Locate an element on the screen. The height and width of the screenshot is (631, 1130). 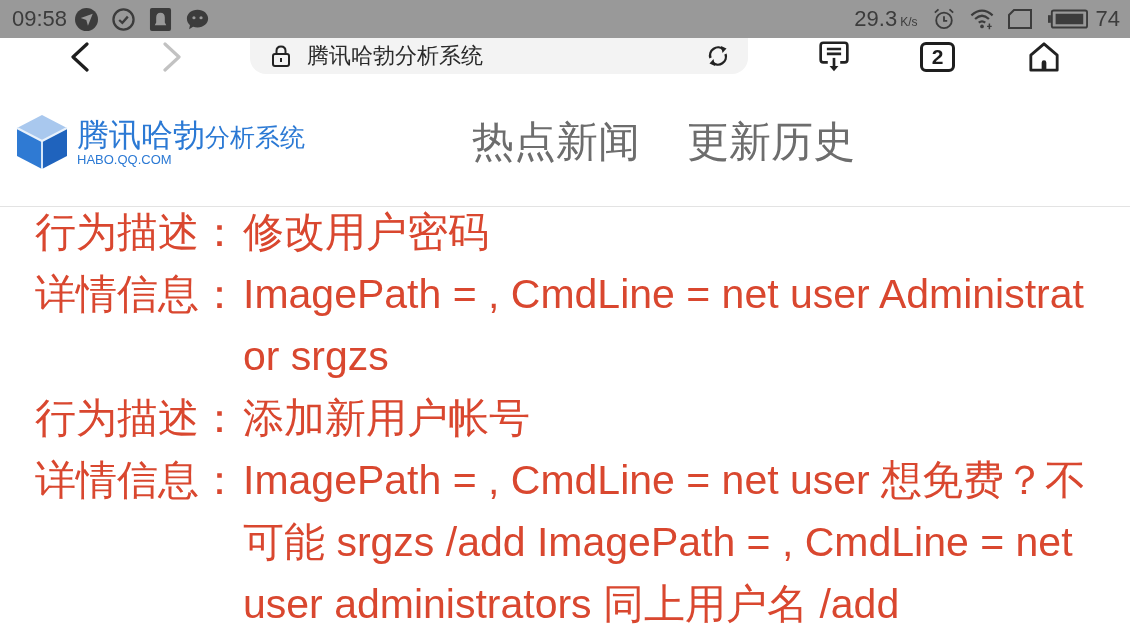
list-download-icon is located at coordinates (834, 57).